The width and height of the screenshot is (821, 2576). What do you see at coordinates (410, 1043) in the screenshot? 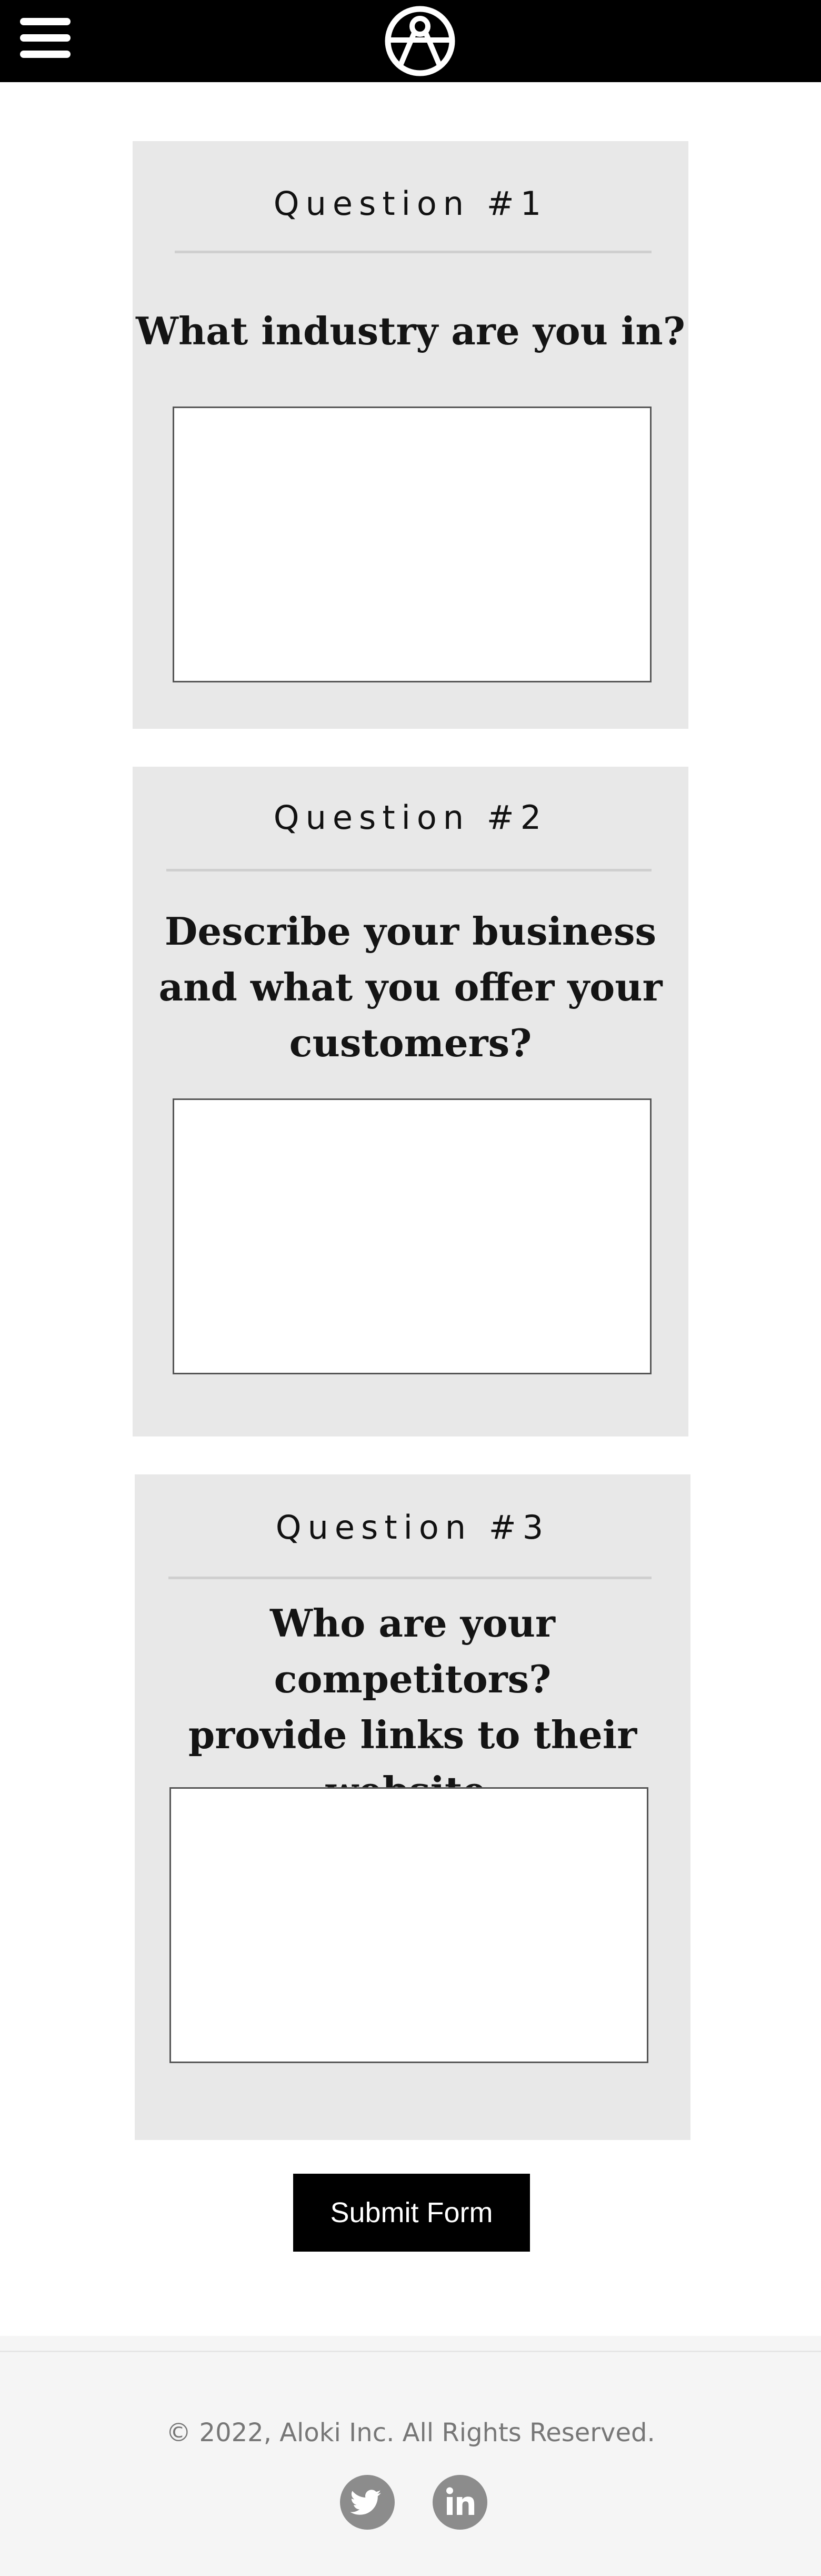
I see `question-text-line: customers?` at bounding box center [410, 1043].